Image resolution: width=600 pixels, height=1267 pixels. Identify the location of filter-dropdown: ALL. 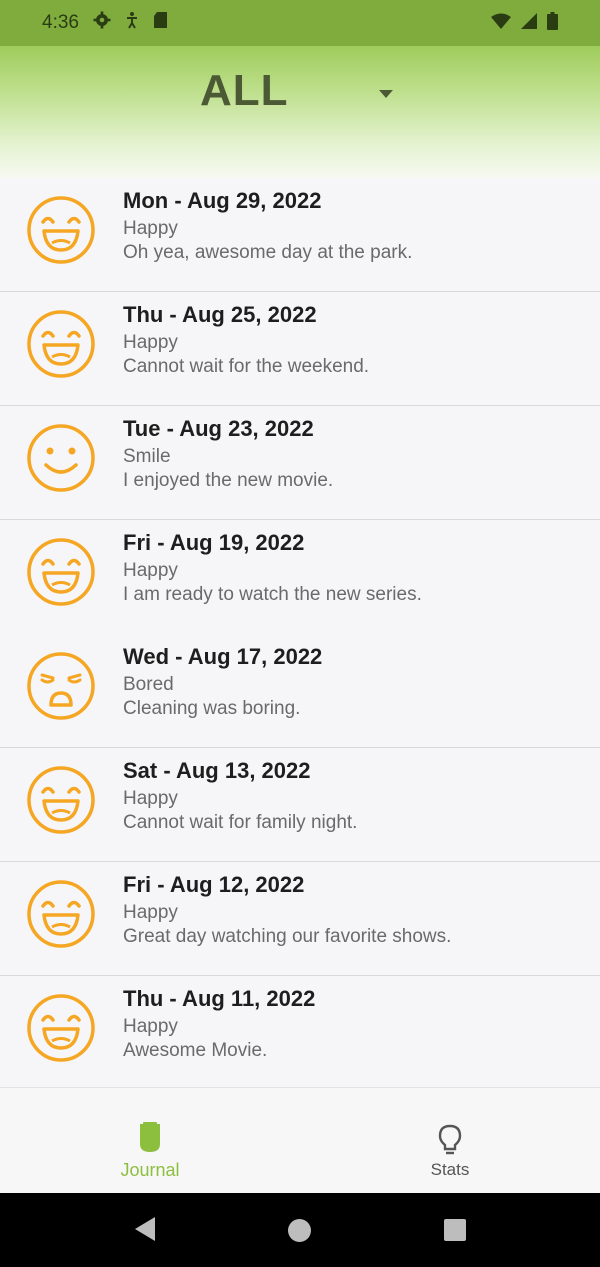
(296, 91).